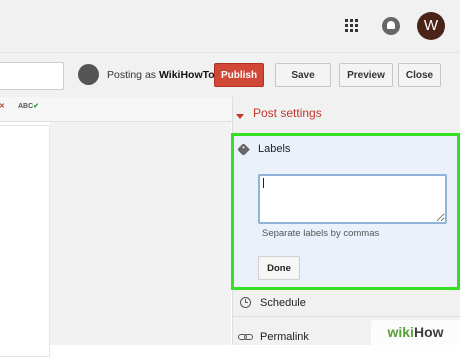  What do you see at coordinates (274, 149) in the screenshot?
I see `labels-title: Labels` at bounding box center [274, 149].